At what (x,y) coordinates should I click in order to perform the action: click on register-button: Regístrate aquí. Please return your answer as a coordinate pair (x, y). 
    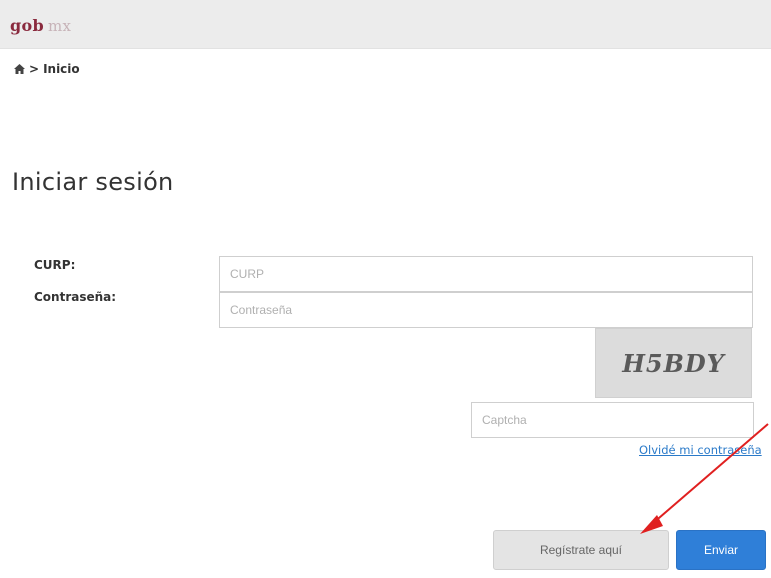
    Looking at the image, I should click on (581, 550).